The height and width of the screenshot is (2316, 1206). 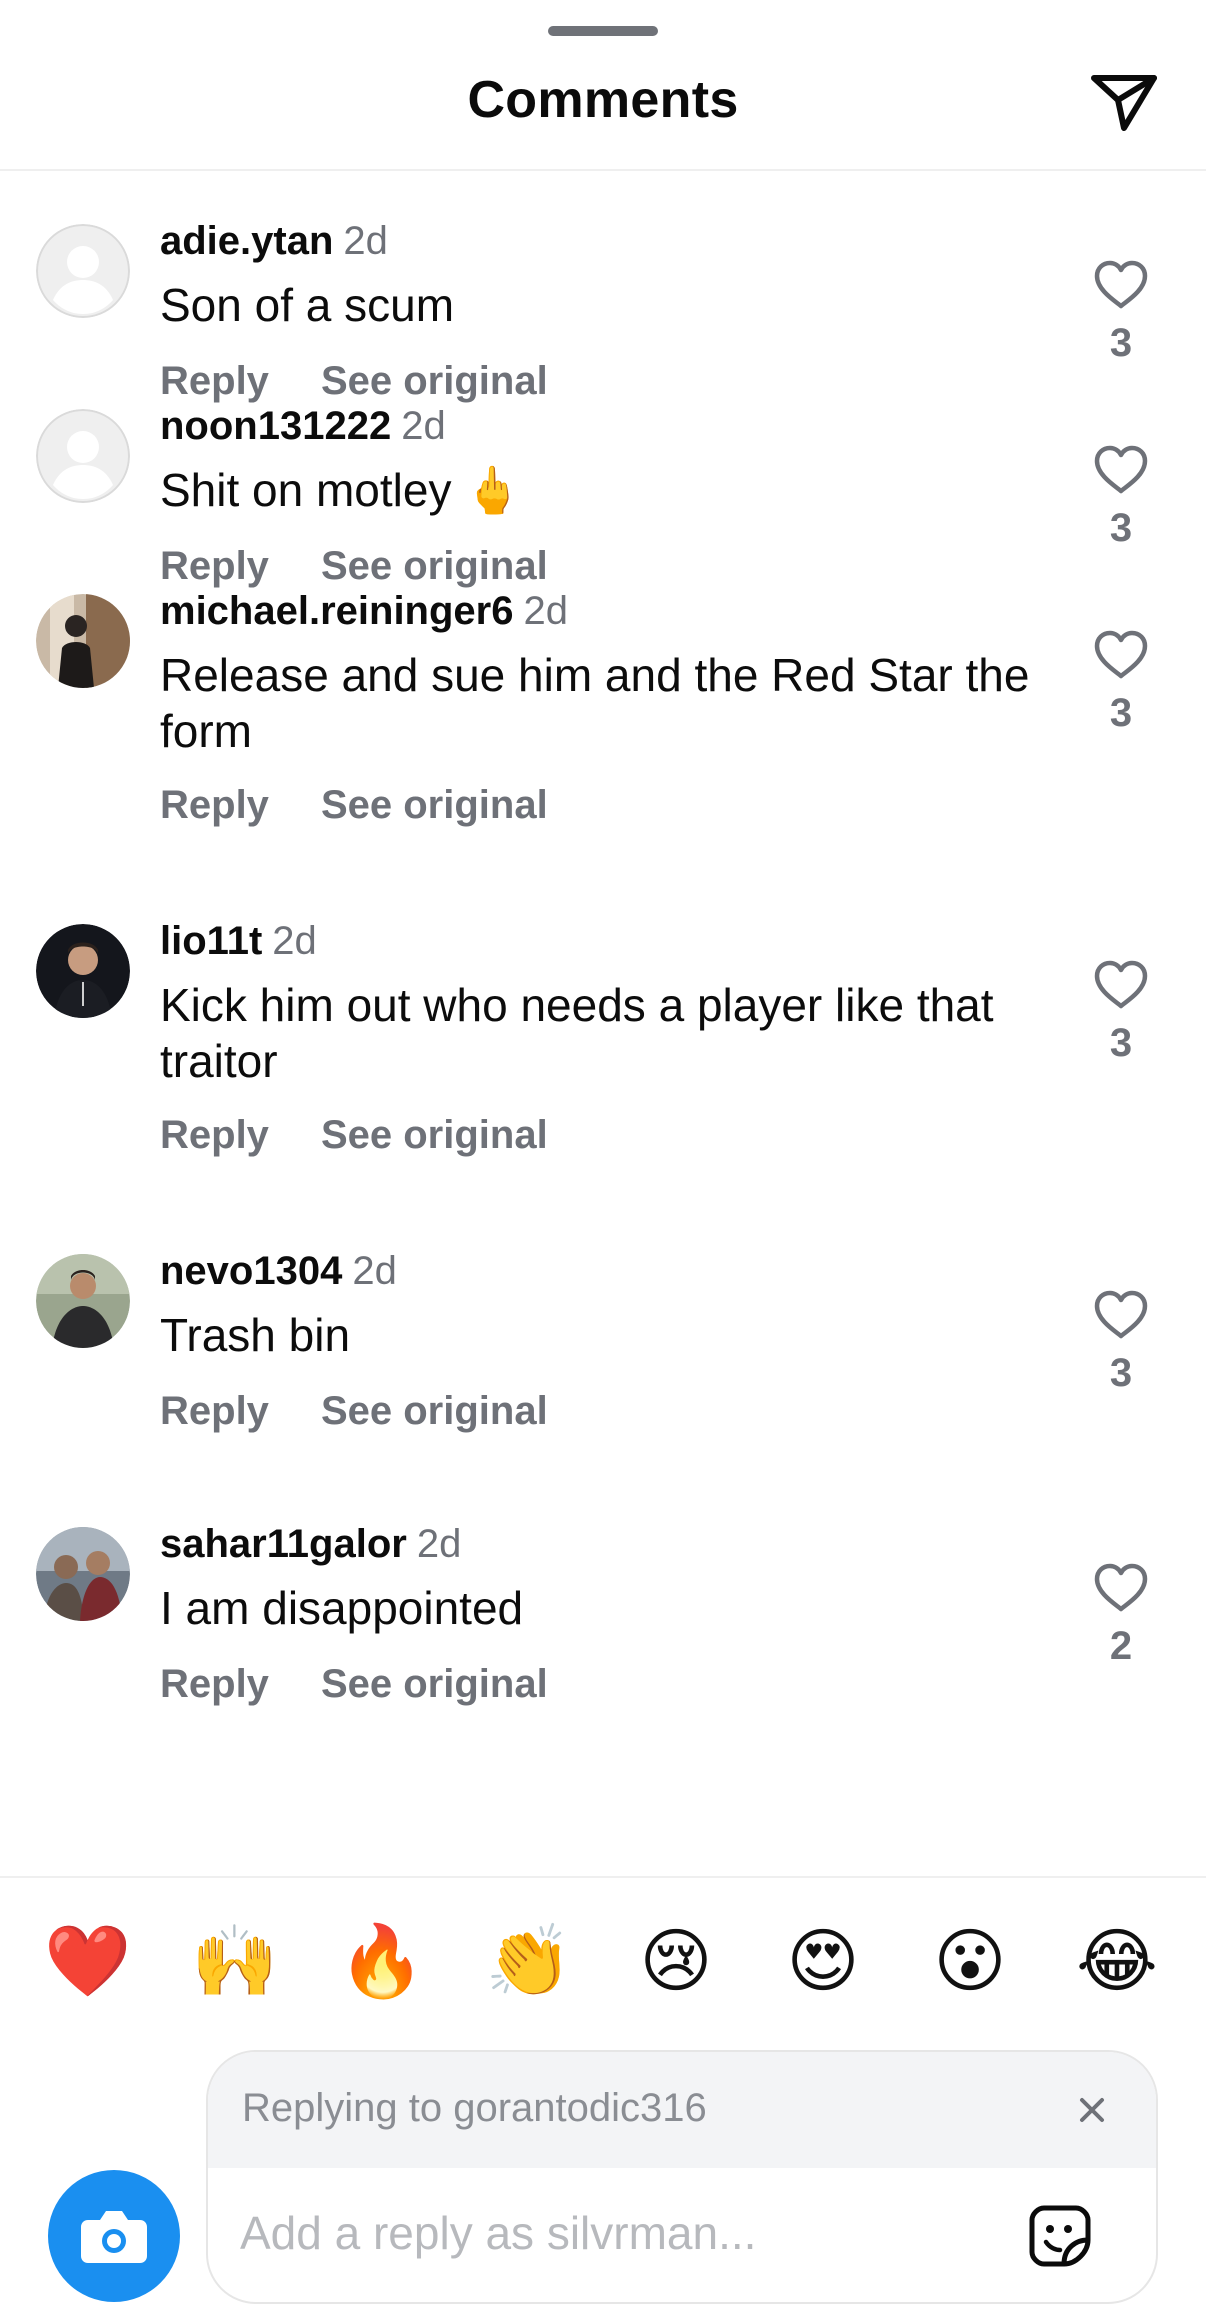 What do you see at coordinates (342, 1608) in the screenshot?
I see `comment-text: I am disappointed` at bounding box center [342, 1608].